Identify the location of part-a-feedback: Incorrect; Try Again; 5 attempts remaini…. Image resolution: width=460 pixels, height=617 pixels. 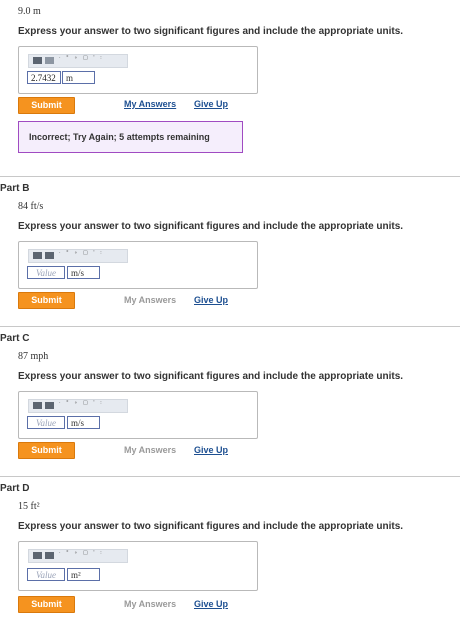
(130, 137).